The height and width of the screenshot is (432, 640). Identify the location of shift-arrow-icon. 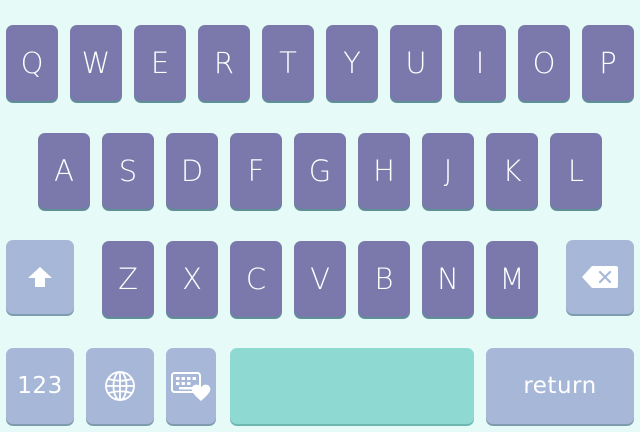
(40, 277).